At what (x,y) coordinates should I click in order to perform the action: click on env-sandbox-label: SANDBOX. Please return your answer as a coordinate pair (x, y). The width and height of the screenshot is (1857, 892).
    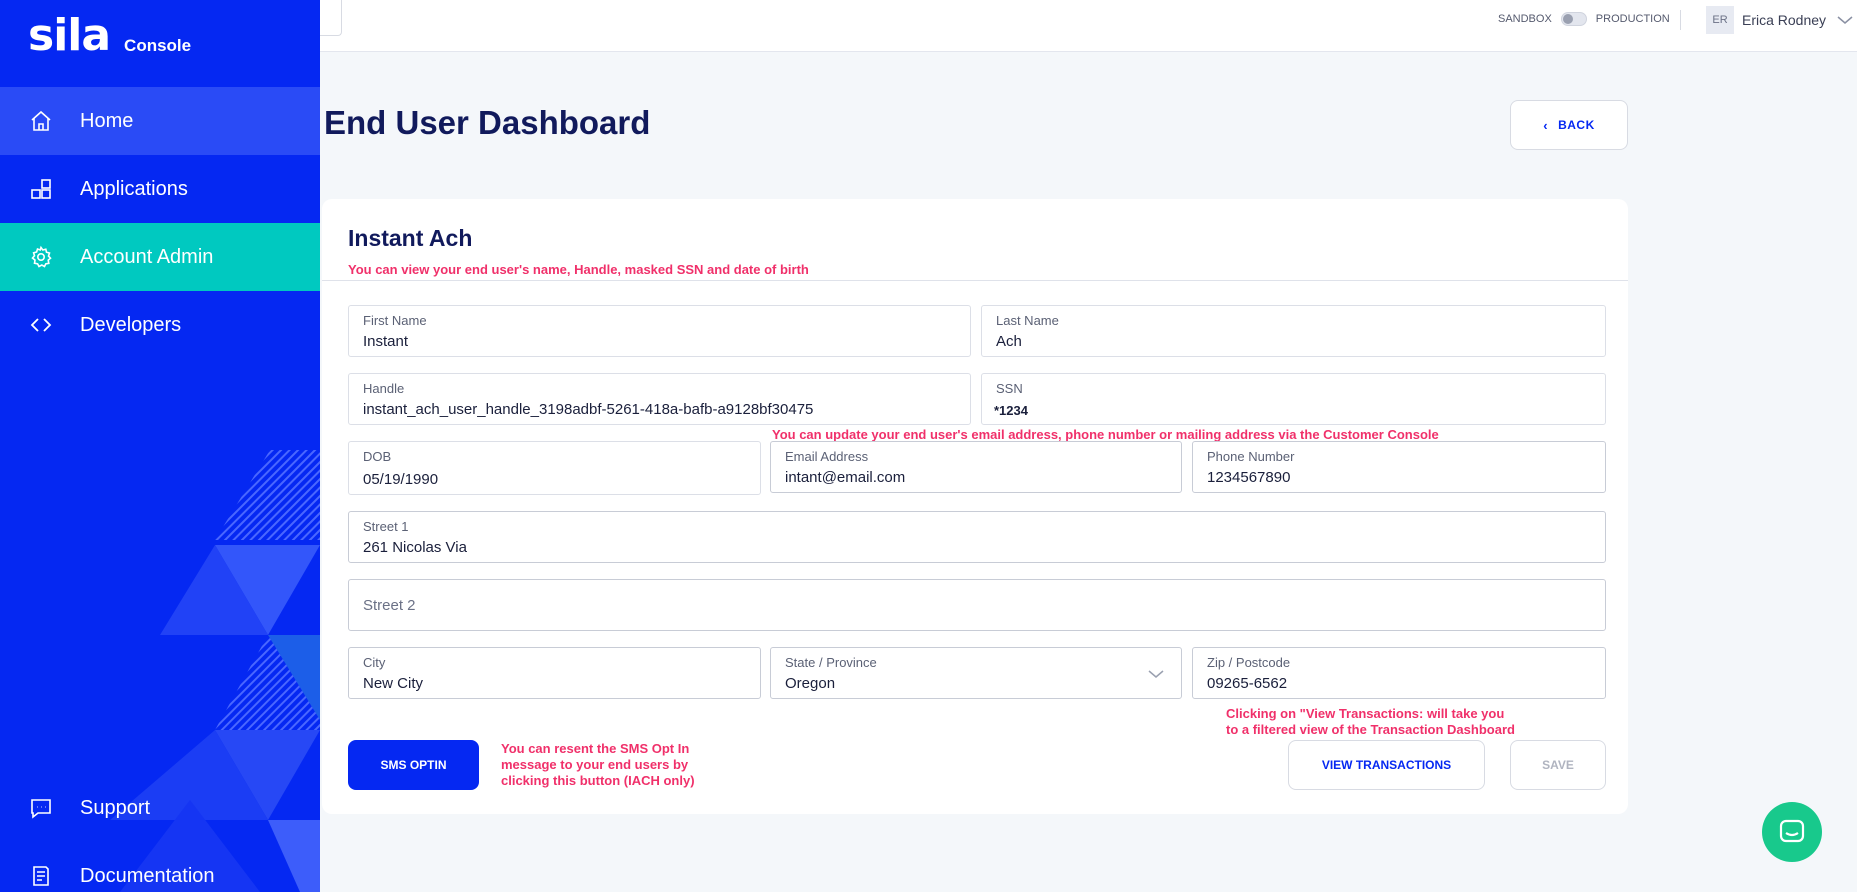
    Looking at the image, I should click on (1525, 19).